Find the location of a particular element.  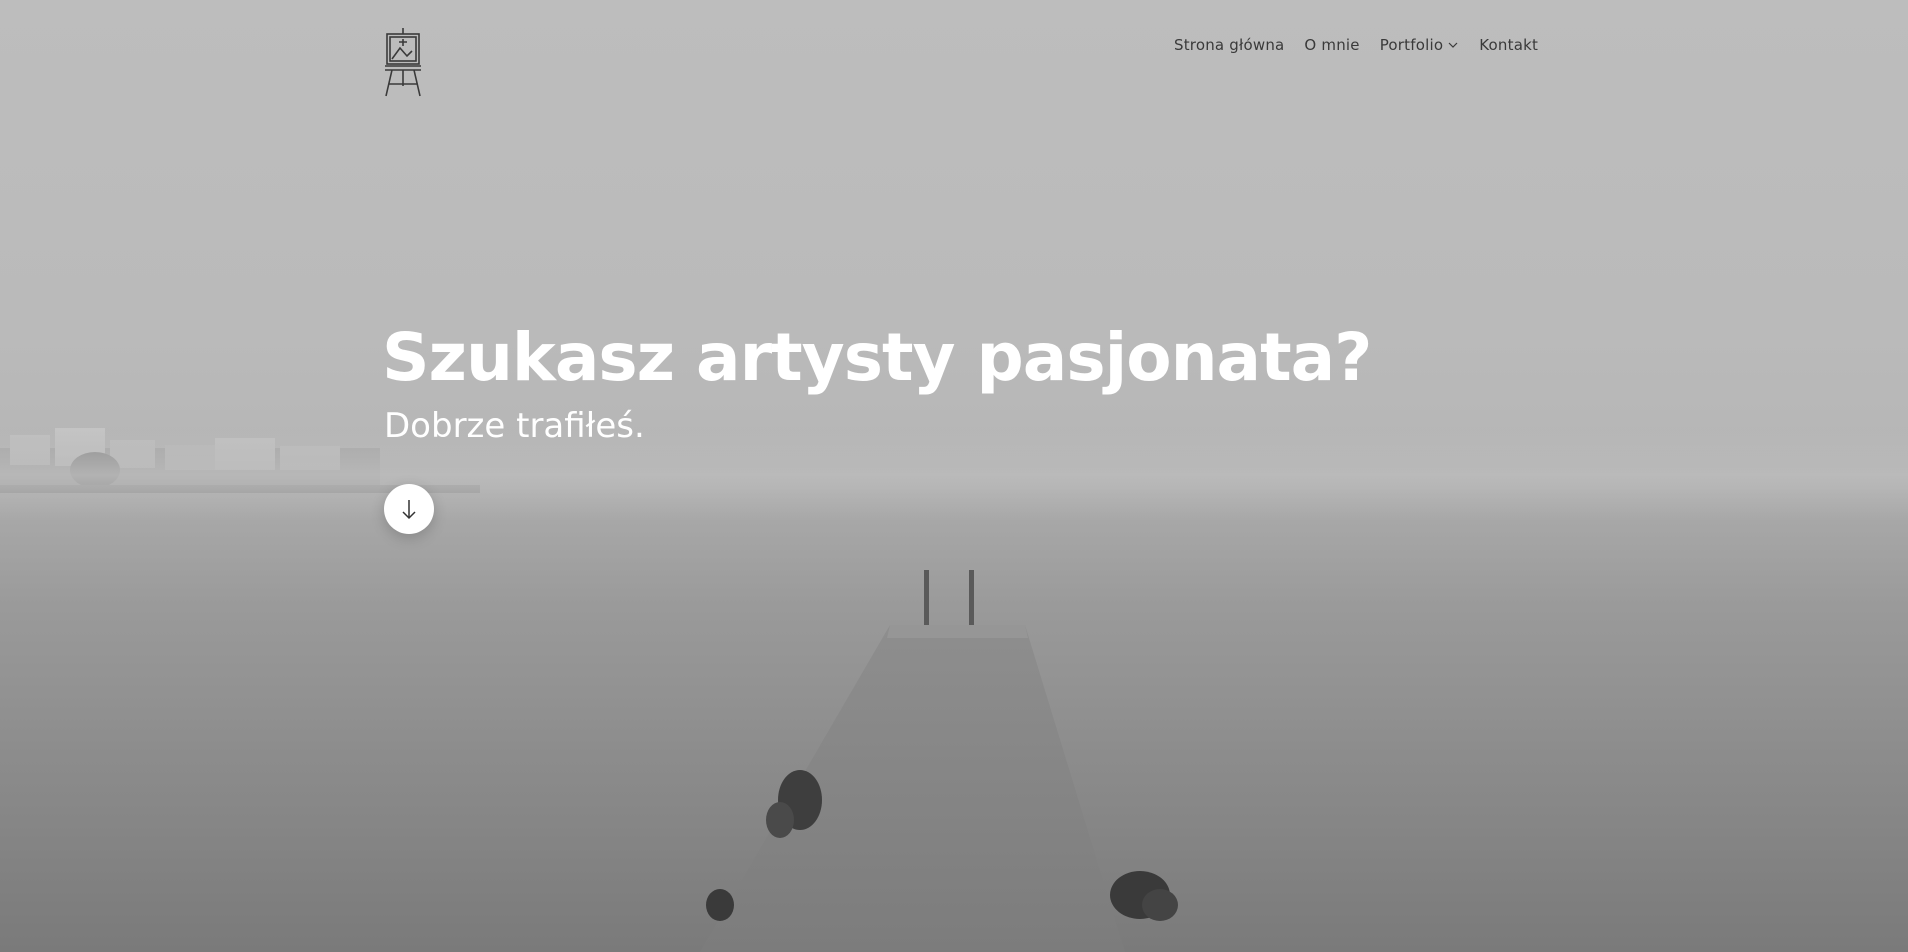

arrow-down-icon is located at coordinates (409, 510).